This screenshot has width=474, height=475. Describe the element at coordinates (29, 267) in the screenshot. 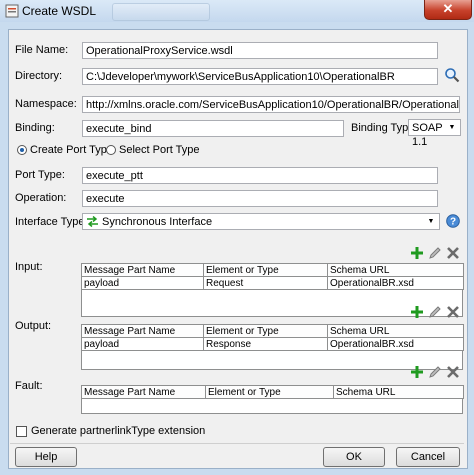

I see `input-label: Input:` at that location.